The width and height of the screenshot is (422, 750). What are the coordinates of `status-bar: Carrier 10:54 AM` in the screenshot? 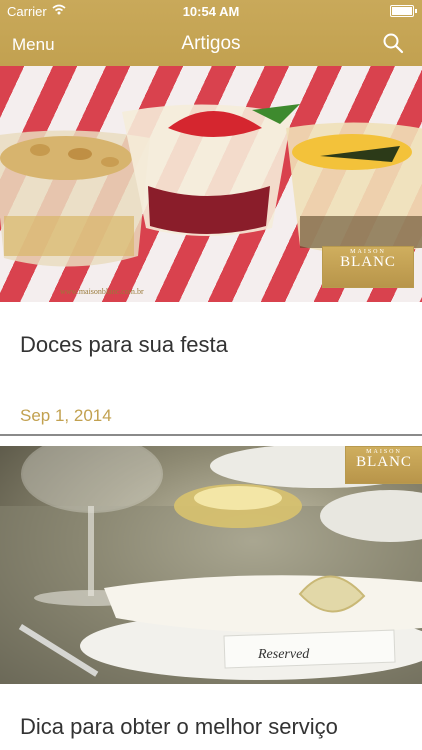 It's located at (211, 11).